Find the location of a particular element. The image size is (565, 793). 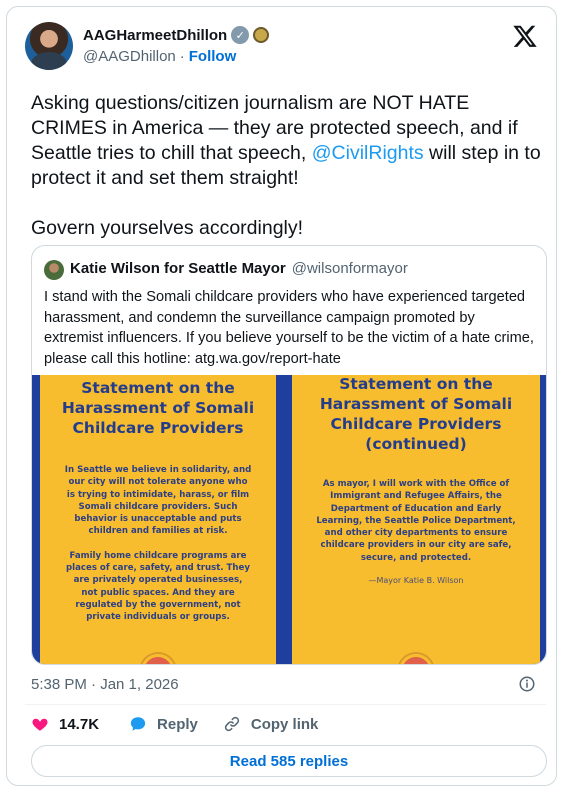

link-icon is located at coordinates (231, 724).